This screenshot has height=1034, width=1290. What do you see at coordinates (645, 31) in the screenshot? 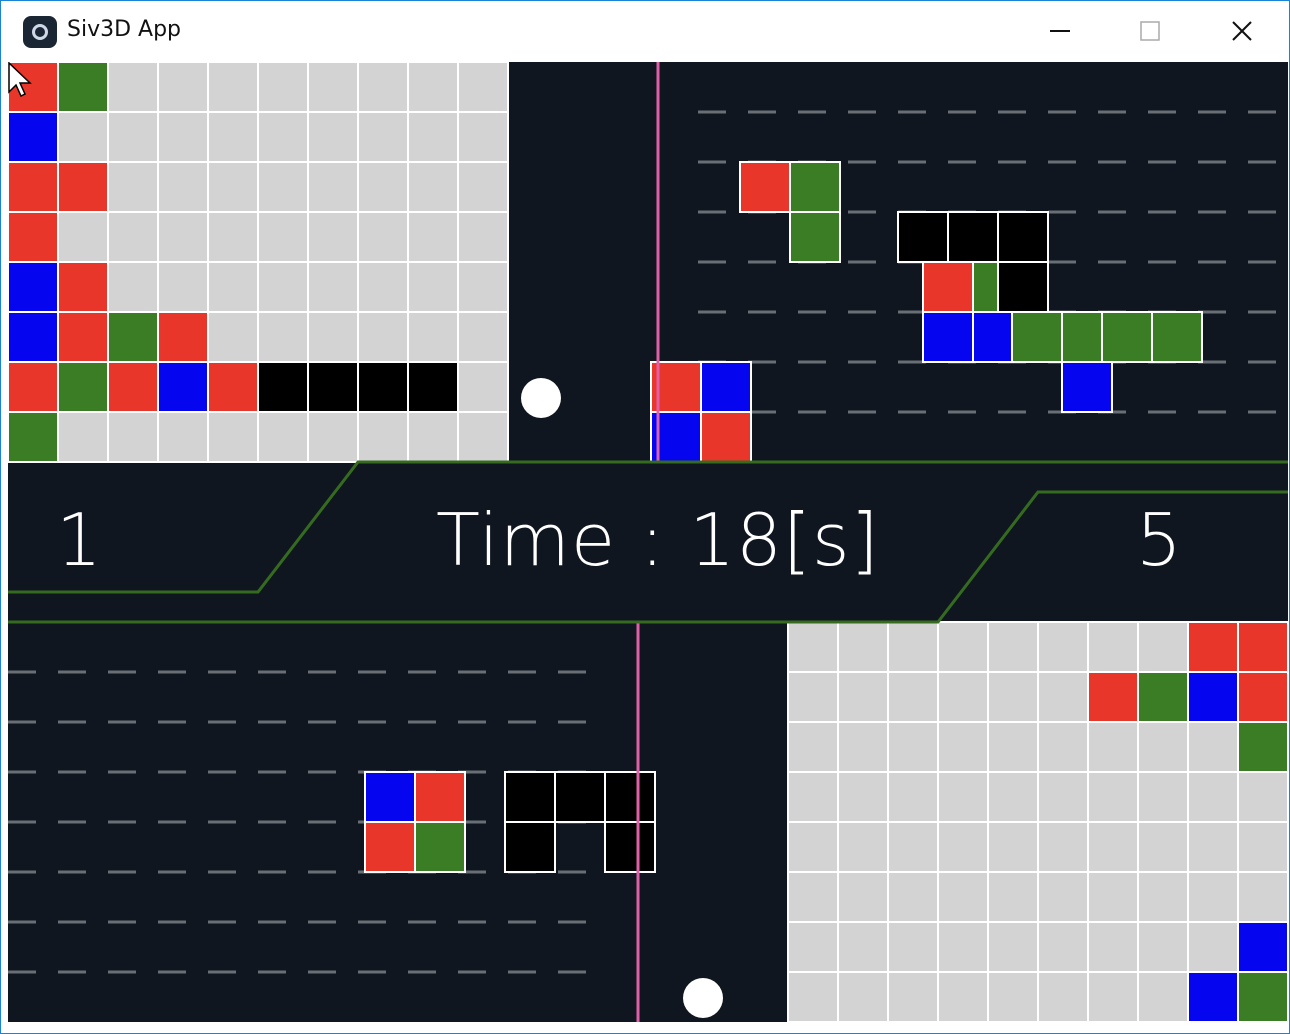
I see `title-bar: Siv3D App` at bounding box center [645, 31].